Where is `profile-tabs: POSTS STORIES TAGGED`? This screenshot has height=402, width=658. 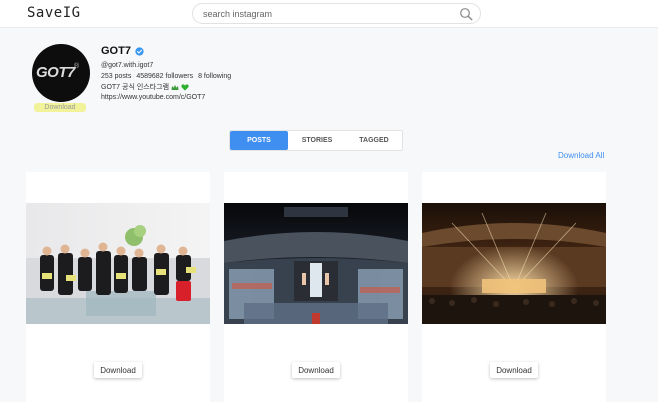 profile-tabs: POSTS STORIES TAGGED is located at coordinates (316, 140).